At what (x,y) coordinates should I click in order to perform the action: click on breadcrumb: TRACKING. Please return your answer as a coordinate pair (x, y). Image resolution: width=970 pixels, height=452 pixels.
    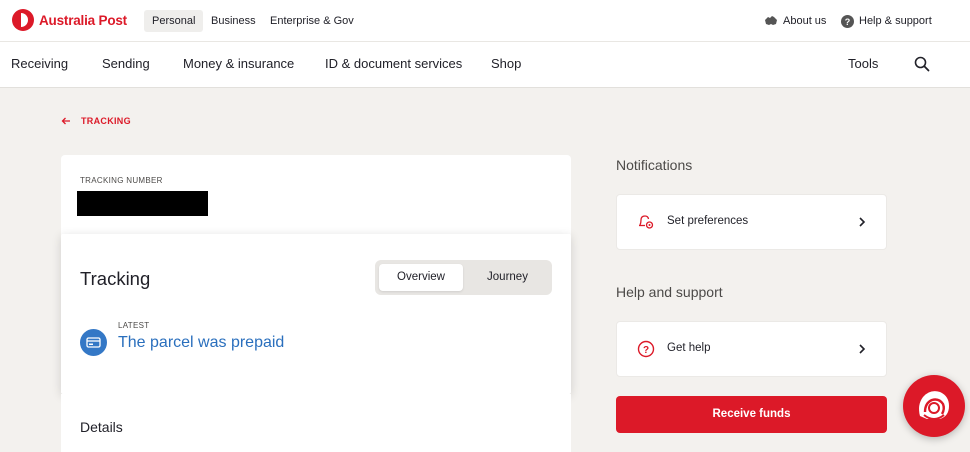
    Looking at the image, I should click on (96, 121).